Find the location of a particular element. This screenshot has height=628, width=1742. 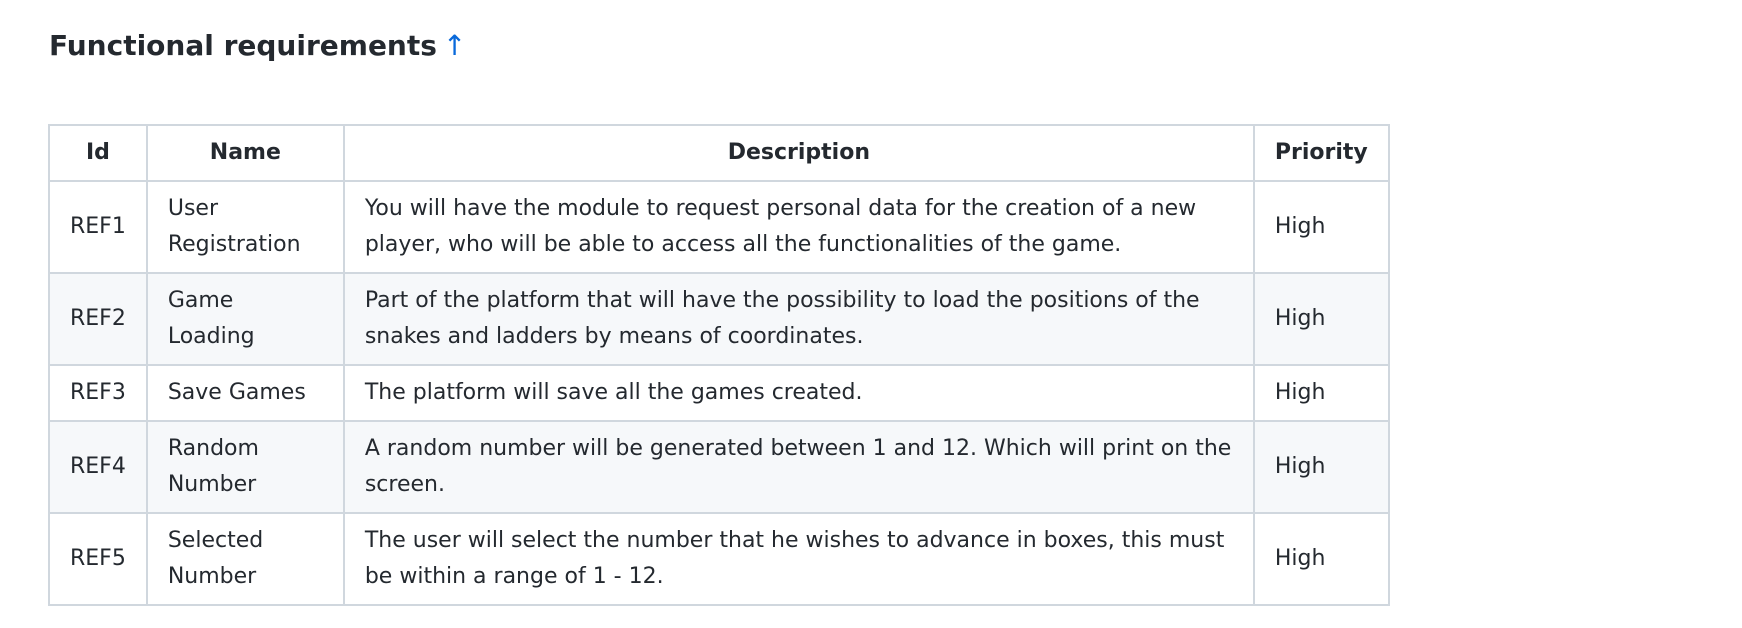

section-heading: Functional requirements ↑ is located at coordinates (257, 46).